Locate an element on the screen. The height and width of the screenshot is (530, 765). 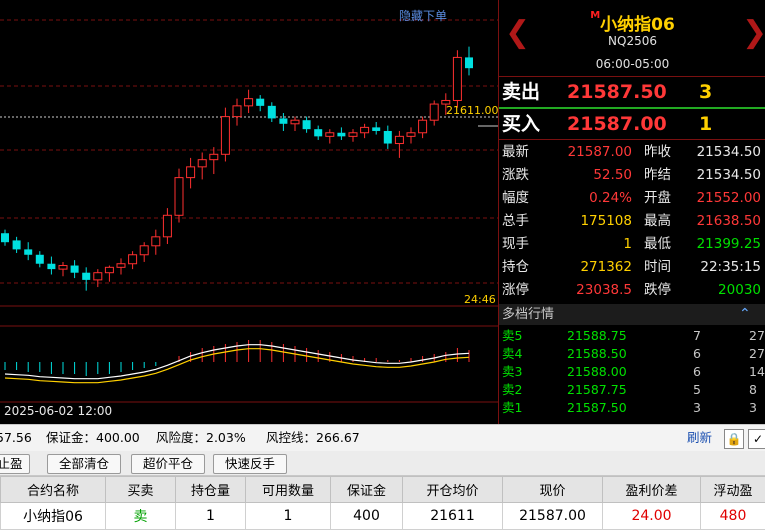
divider is located at coordinates (632, 139).